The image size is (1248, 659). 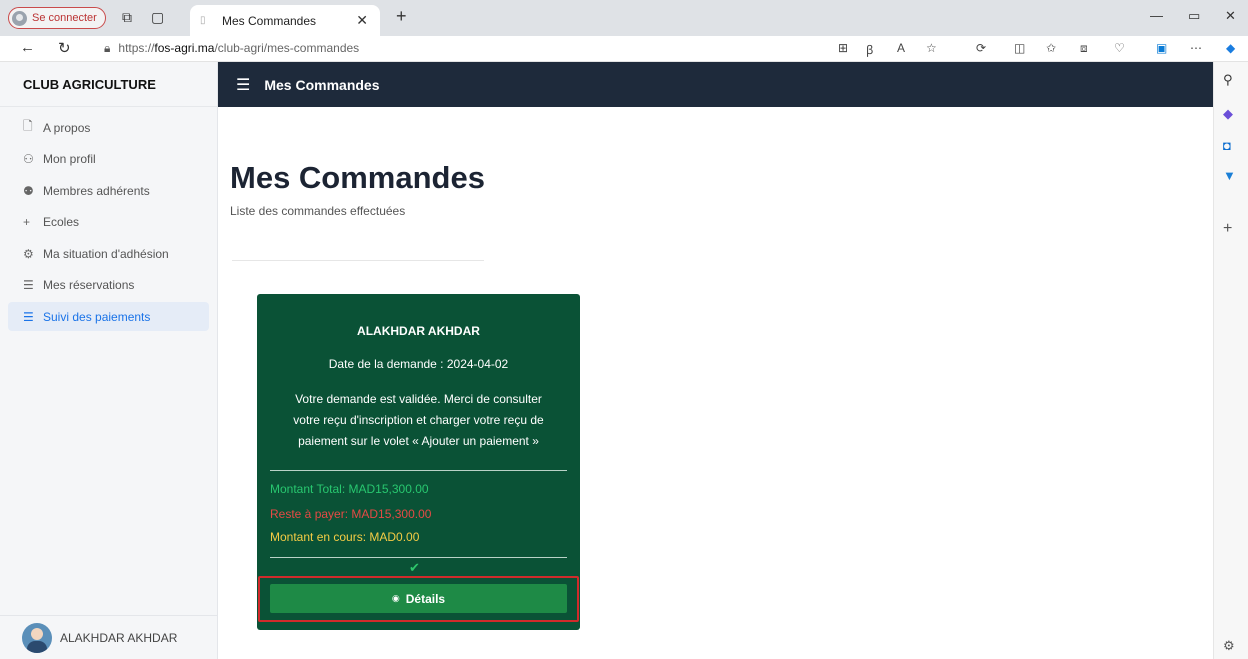 What do you see at coordinates (357, 177) in the screenshot?
I see `page-title: Mes Commandes` at bounding box center [357, 177].